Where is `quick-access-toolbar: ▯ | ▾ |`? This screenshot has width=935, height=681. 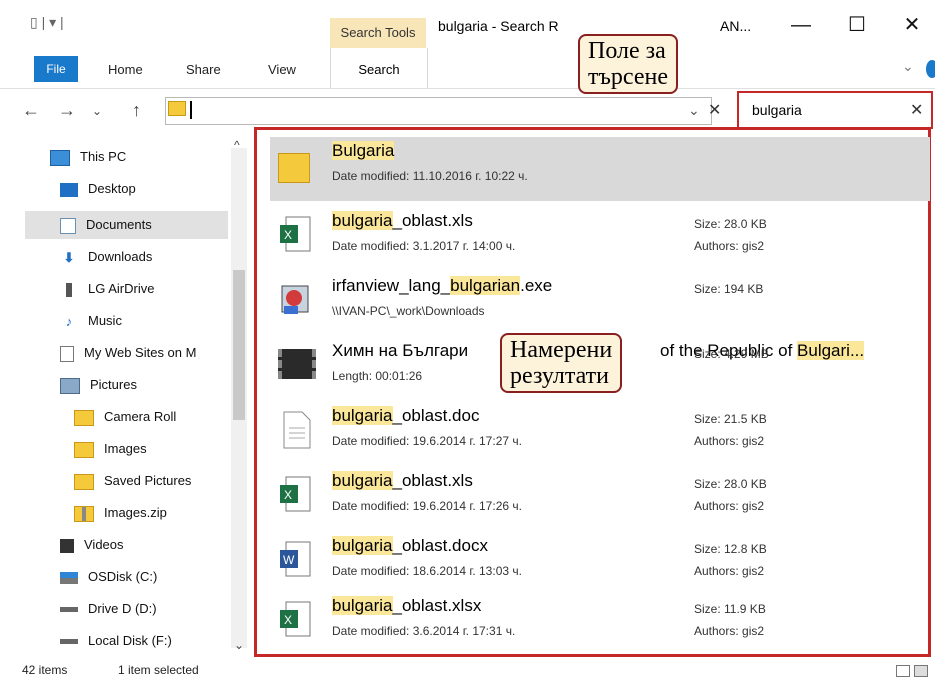 quick-access-toolbar: ▯ | ▾ | is located at coordinates (47, 22).